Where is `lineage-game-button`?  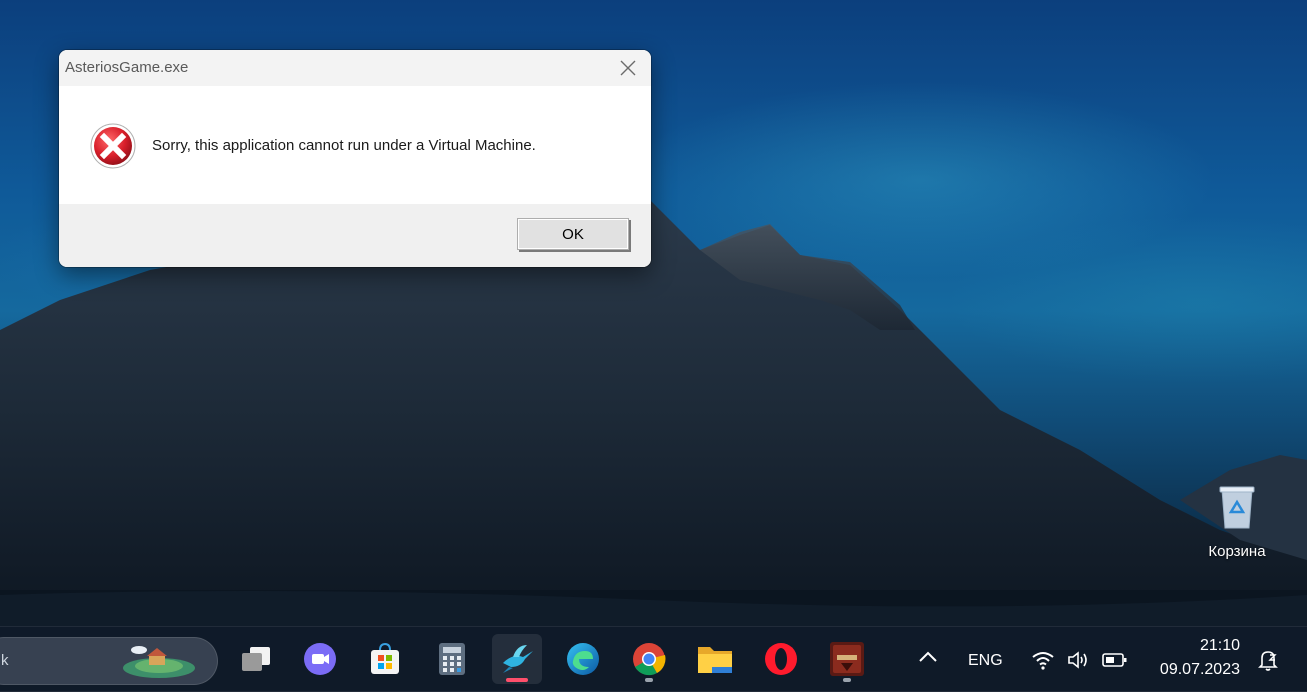
lineage-game-button is located at coordinates (847, 659).